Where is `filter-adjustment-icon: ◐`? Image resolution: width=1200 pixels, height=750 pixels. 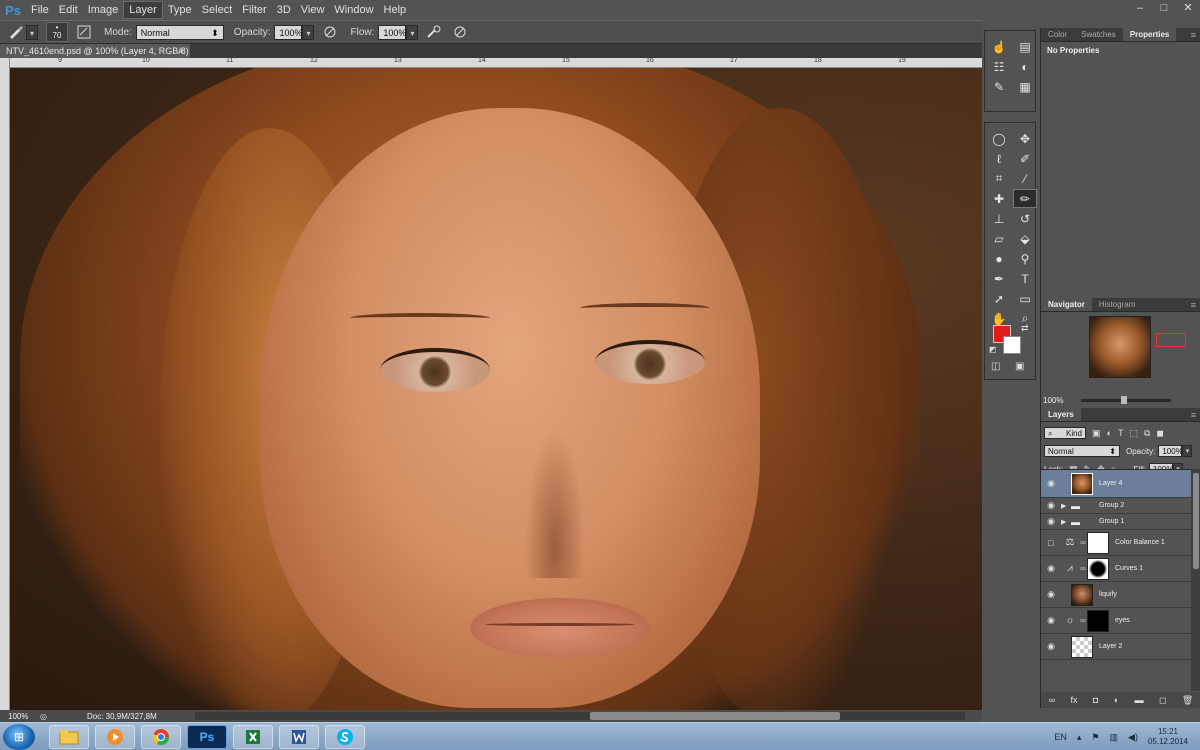
filter-adjustment-icon: ◐ is located at coordinates (1109, 433).